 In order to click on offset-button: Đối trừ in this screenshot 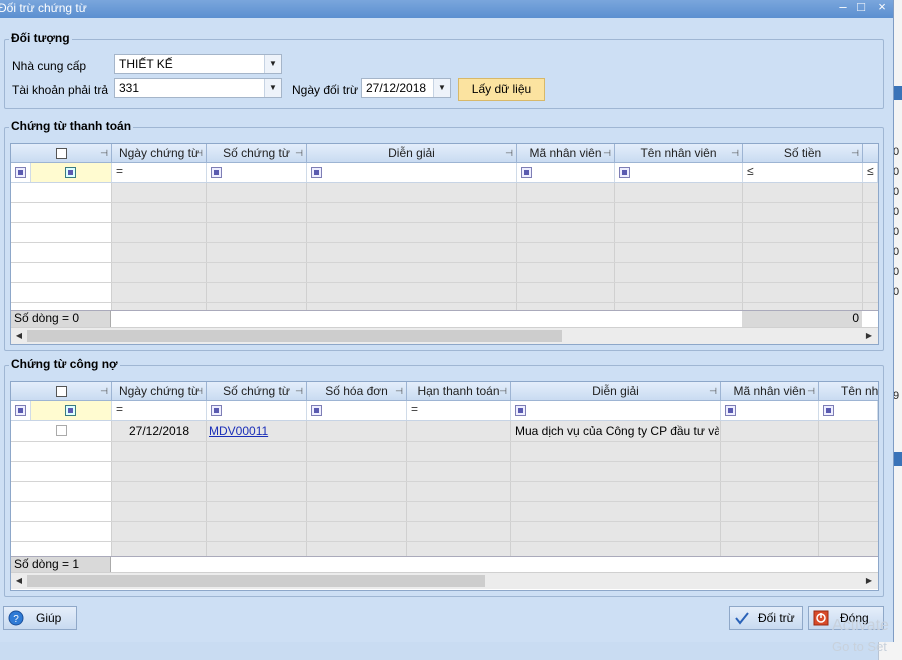, I will do `click(766, 618)`.